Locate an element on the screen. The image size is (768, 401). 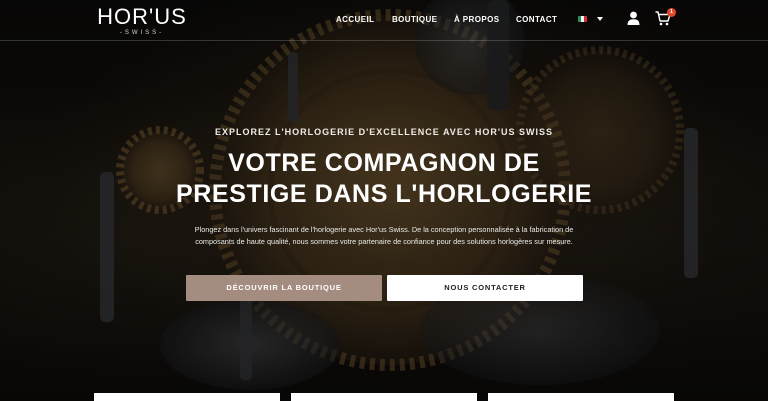
nav-item-contact: CONTACT is located at coordinates (536, 20).